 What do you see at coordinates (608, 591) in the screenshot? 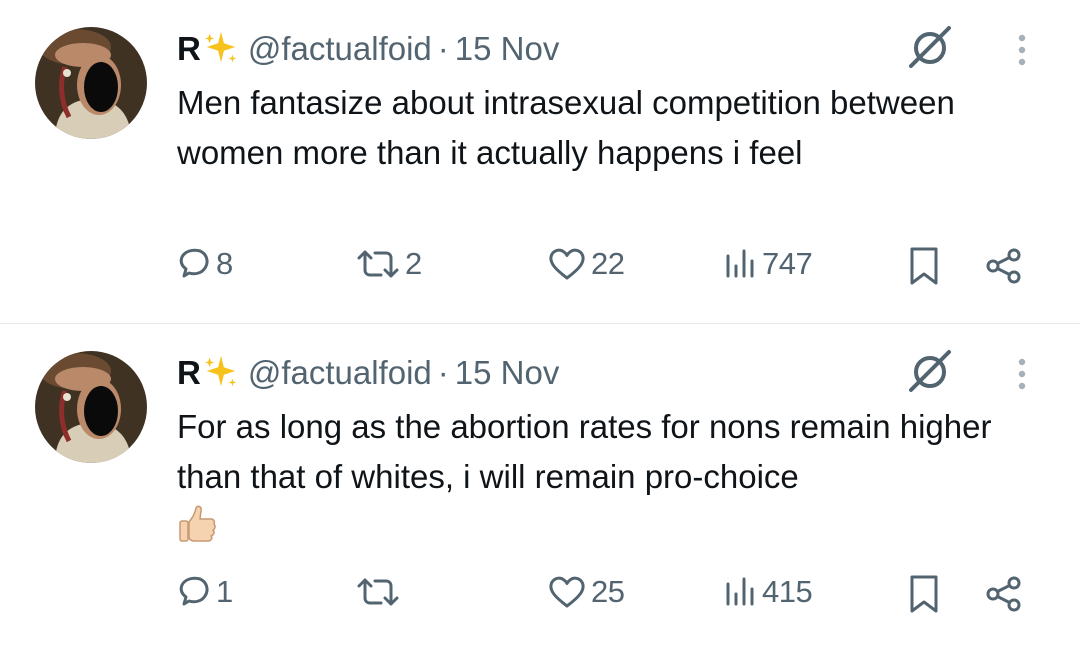
I see `like-count: 25` at bounding box center [608, 591].